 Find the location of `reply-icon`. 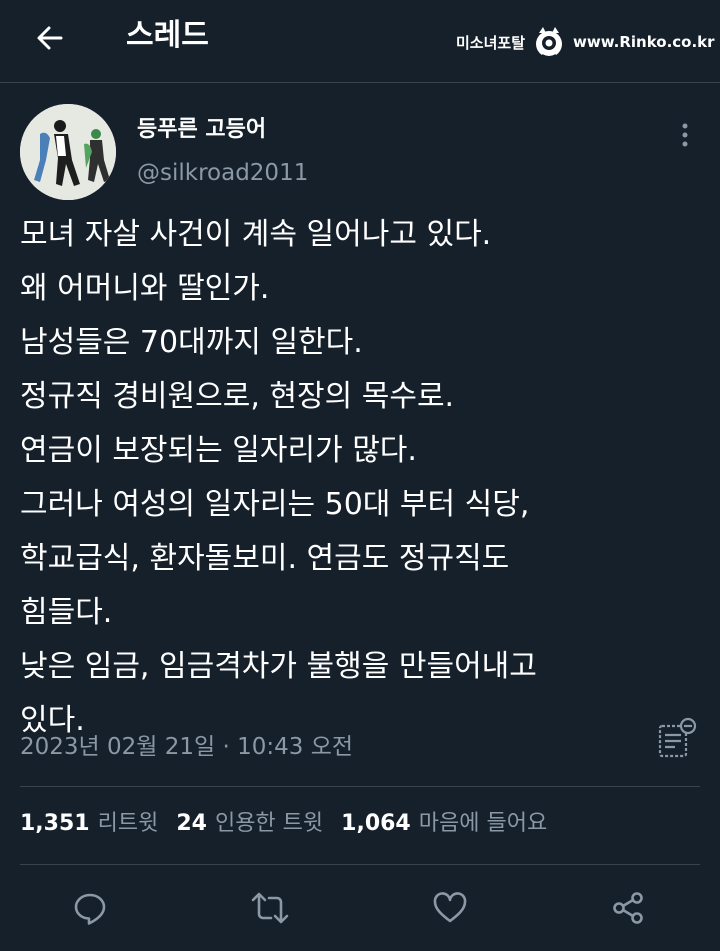

reply-icon is located at coordinates (90, 909).